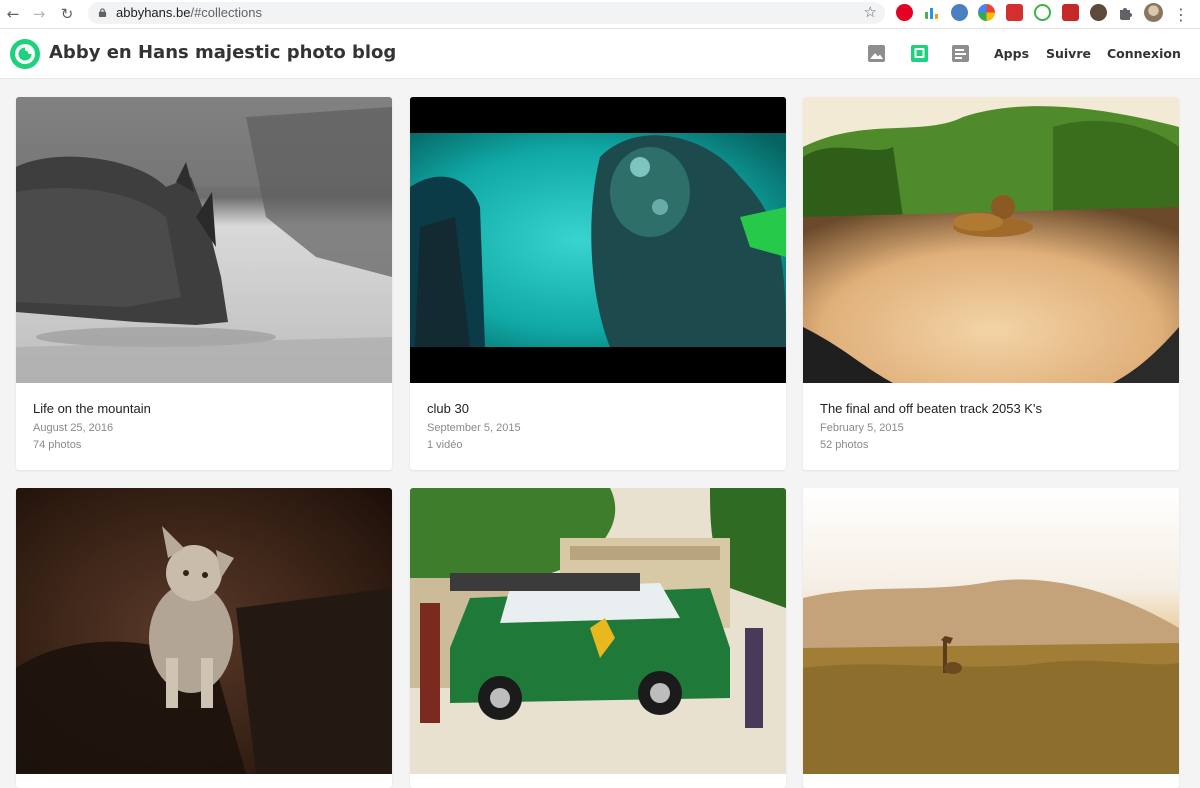 The width and height of the screenshot is (1200, 788). Describe the element at coordinates (876, 53) in the screenshot. I see `photos-icon` at that location.